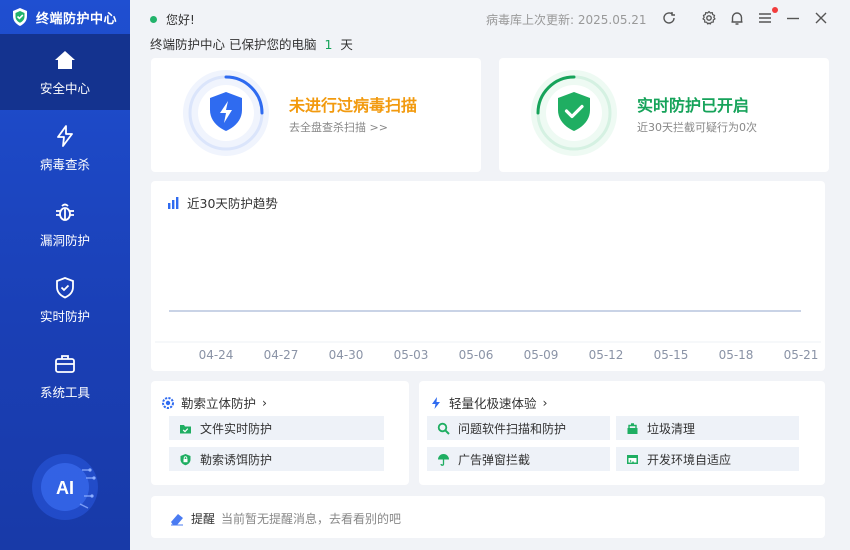 This screenshot has height=550, width=850. What do you see at coordinates (693, 105) in the screenshot?
I see `realtime-status-title: 实时防护已开启` at bounding box center [693, 105].